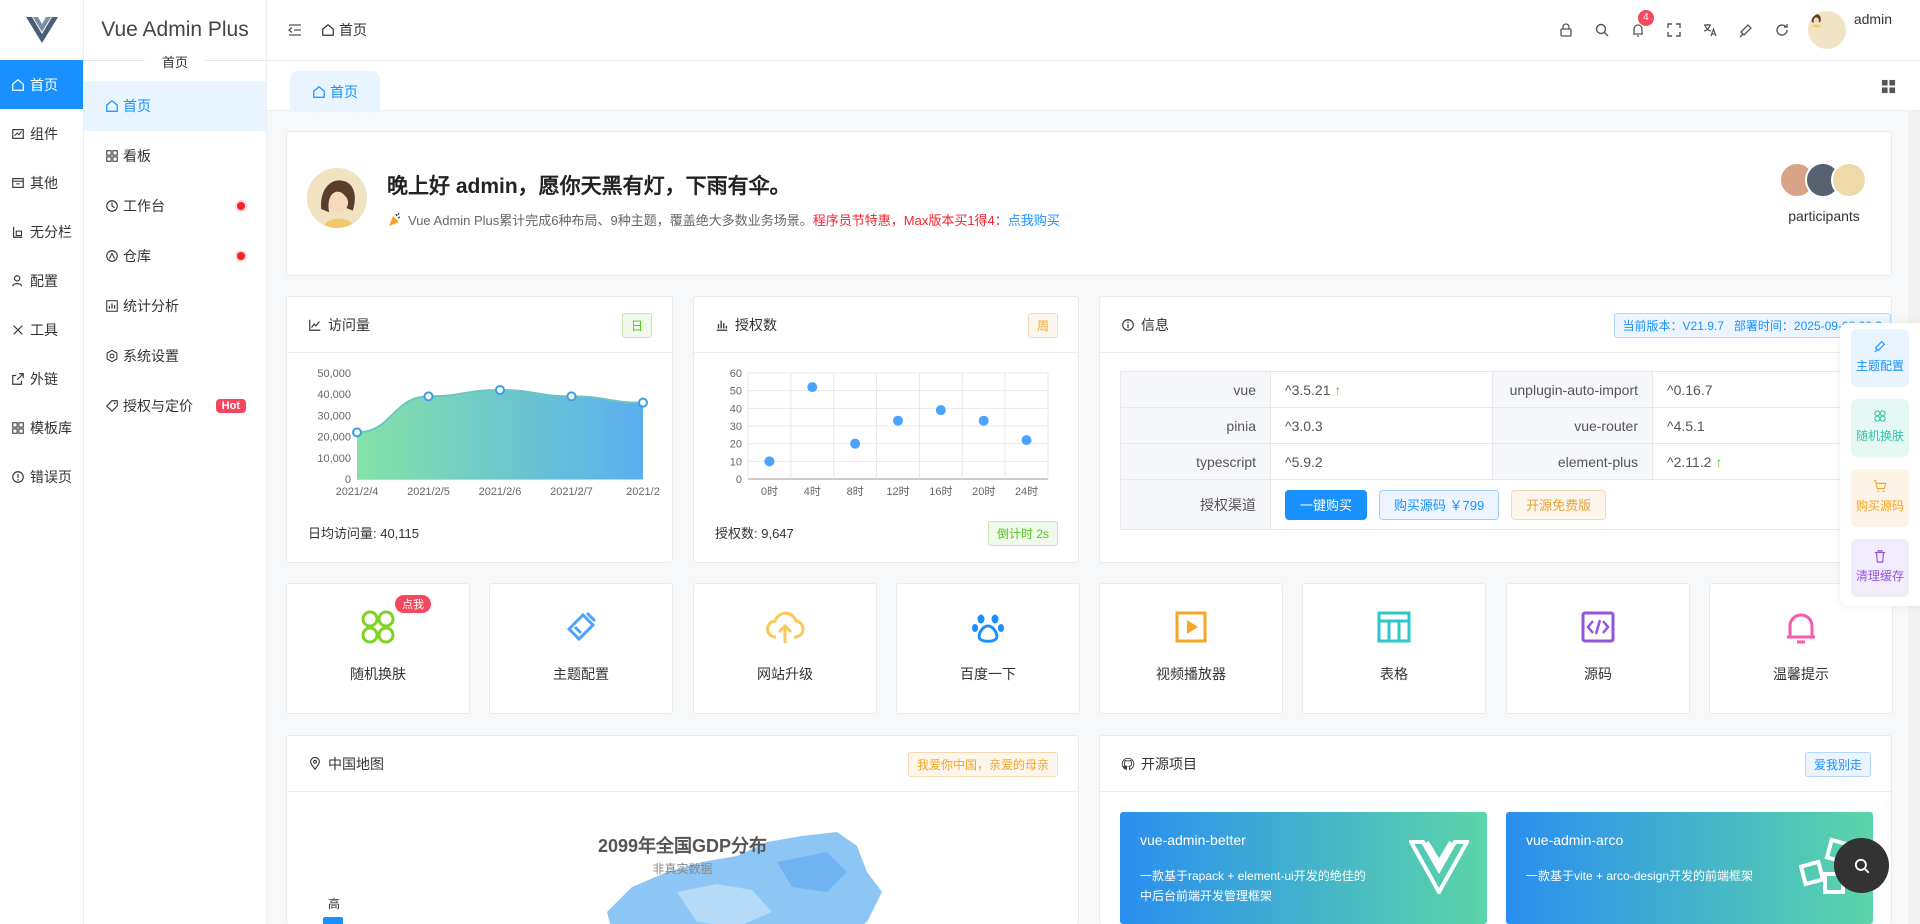  I want to click on y-tick-label: 60, so click(736, 374).